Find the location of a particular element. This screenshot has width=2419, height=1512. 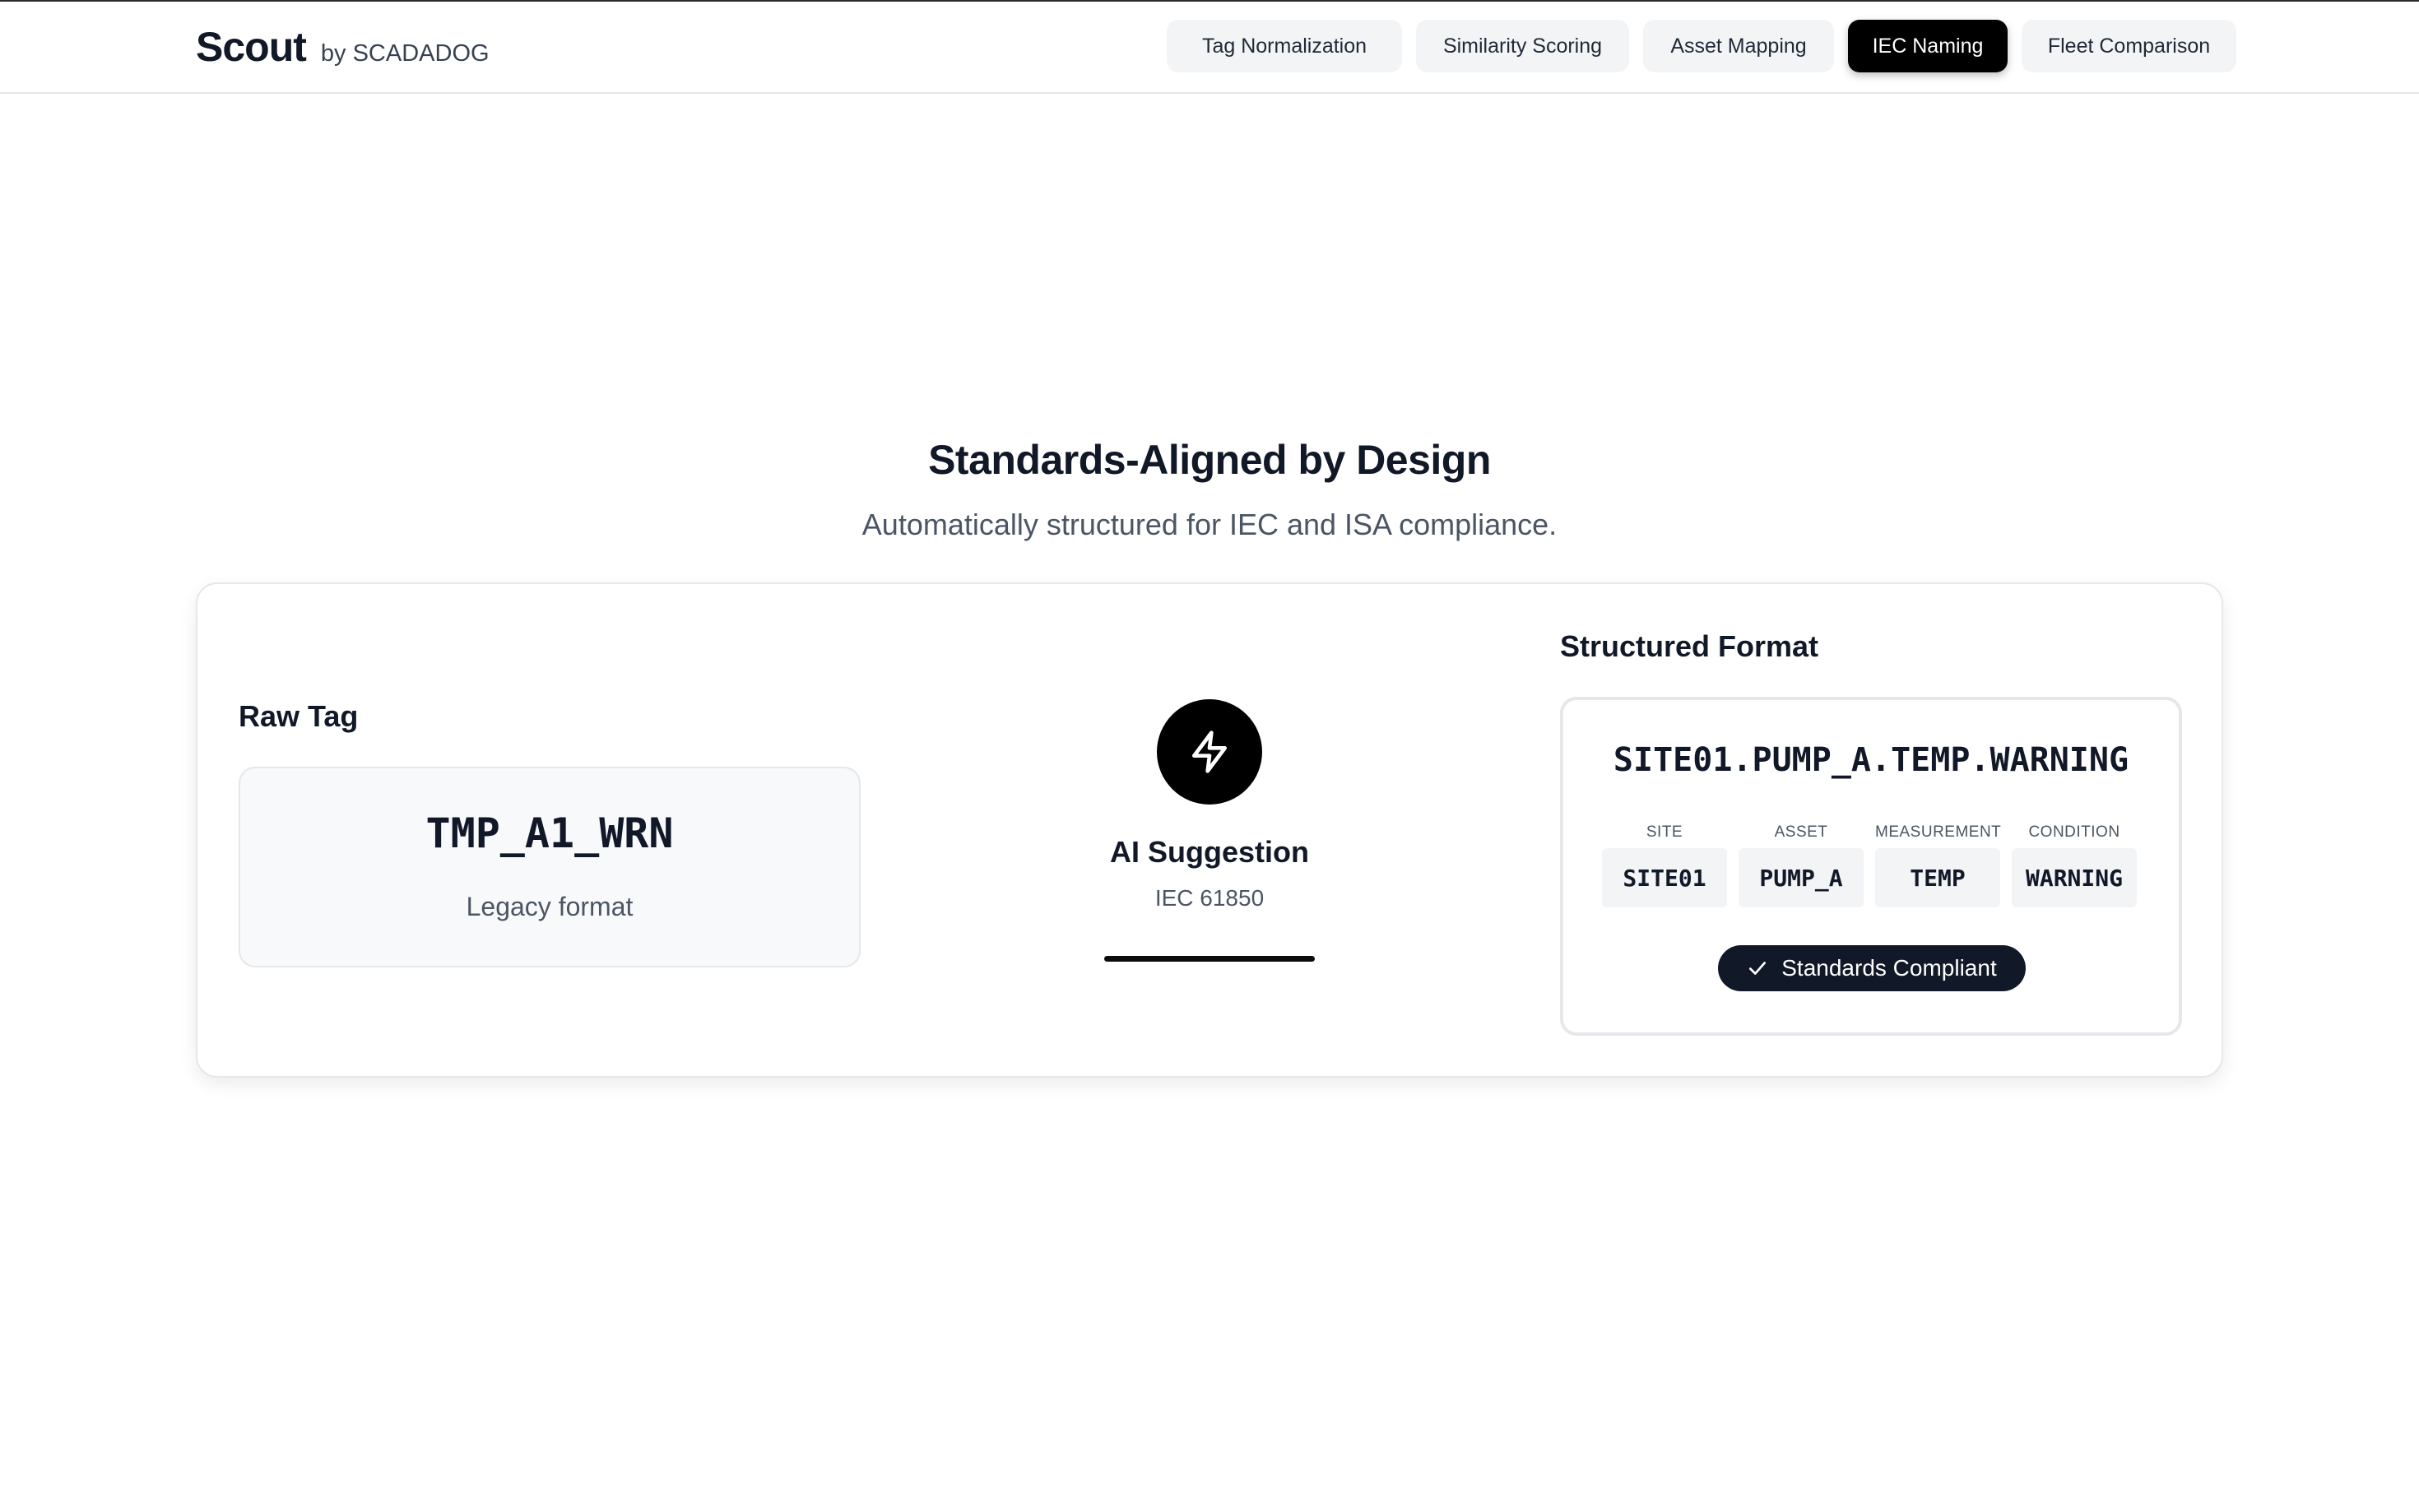

tab-similarity-scoring: Similarity Scoring is located at coordinates (1522, 46).